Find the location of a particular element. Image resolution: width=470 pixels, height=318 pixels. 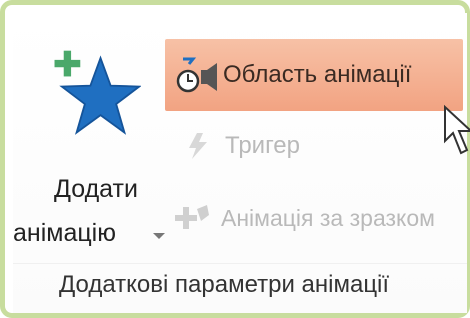

brush-icon is located at coordinates (192, 217).